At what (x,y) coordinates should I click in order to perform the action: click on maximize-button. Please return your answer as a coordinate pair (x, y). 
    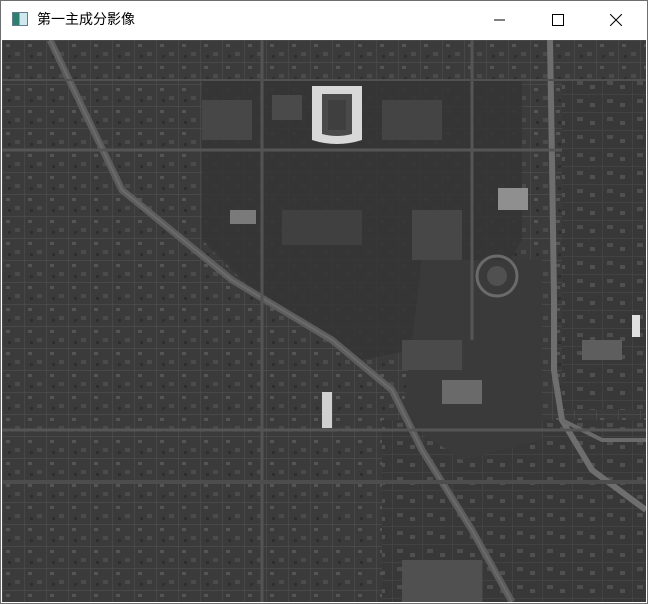
    Looking at the image, I should click on (558, 20).